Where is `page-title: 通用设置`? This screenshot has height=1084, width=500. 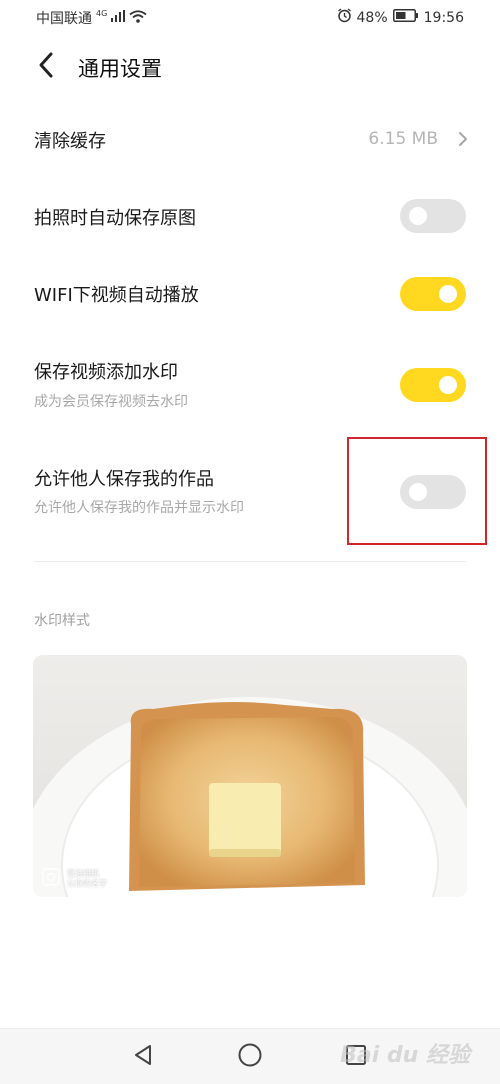
page-title: 通用设置 is located at coordinates (120, 69).